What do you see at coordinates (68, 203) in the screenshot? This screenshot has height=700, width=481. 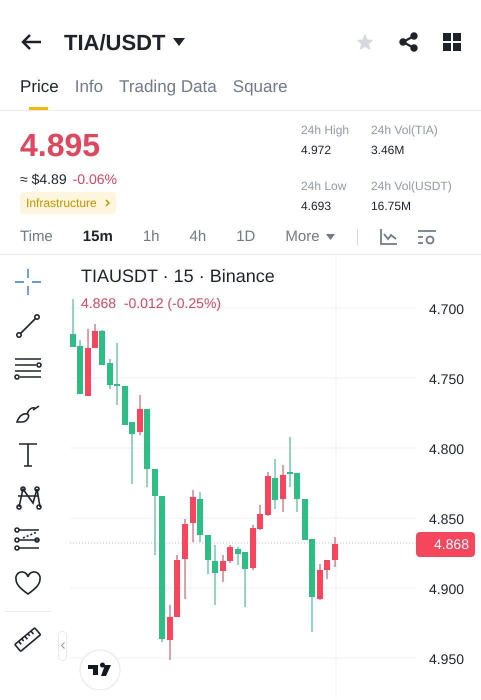 I see `sector-tag: Infrastructure` at bounding box center [68, 203].